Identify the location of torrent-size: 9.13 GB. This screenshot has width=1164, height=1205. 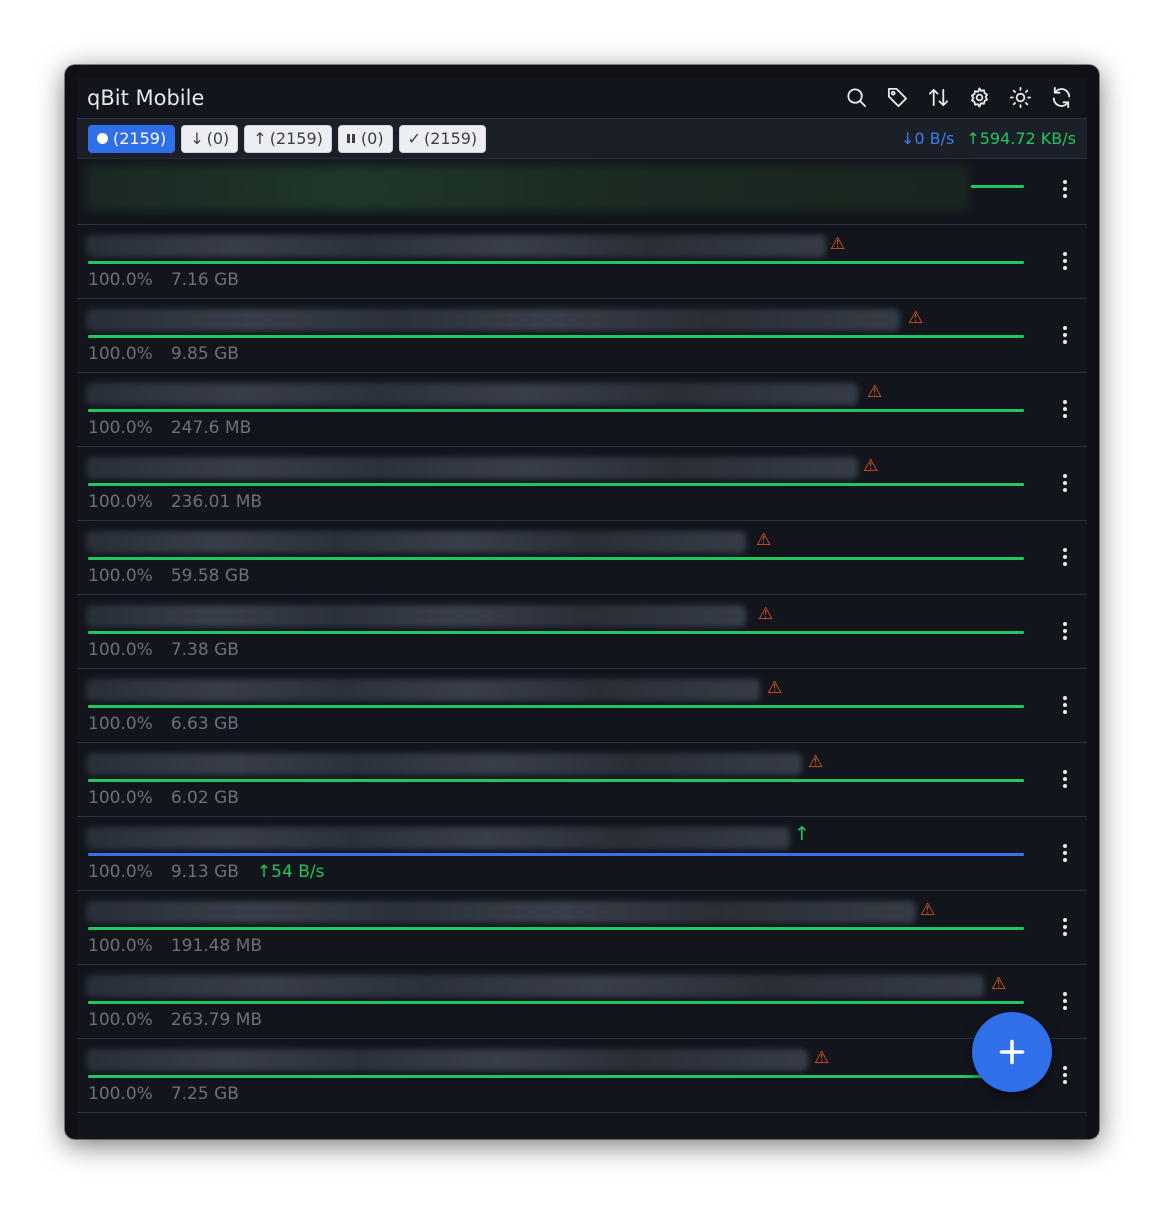
(204, 872).